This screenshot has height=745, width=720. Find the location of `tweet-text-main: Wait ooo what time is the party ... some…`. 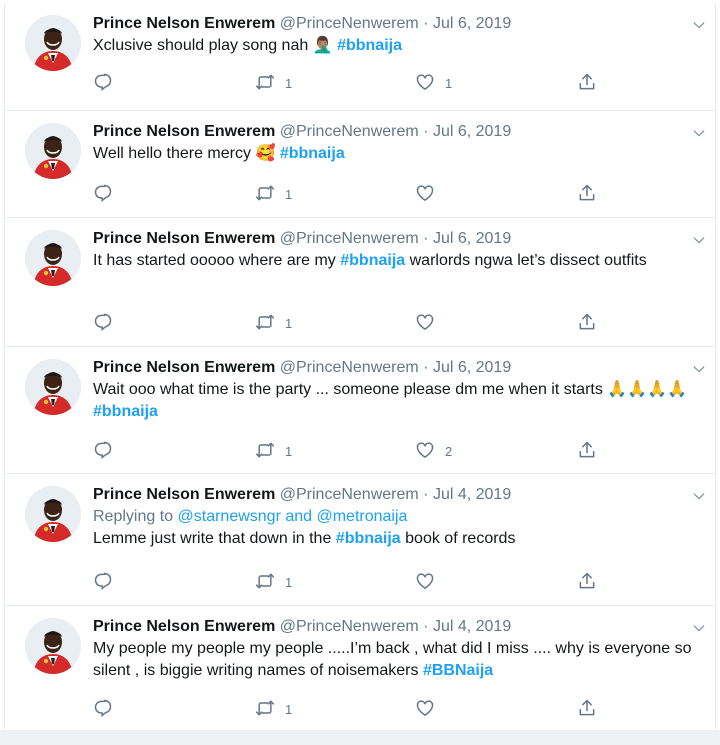

tweet-text-main: Wait ooo what time is the party ... some… is located at coordinates (348, 389).